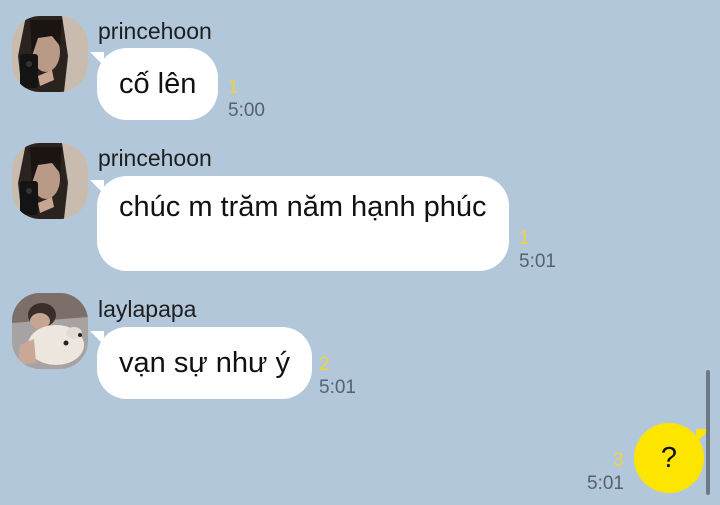 Image resolution: width=720 pixels, height=505 pixels. Describe the element at coordinates (708, 432) in the screenshot. I see `scrollbar` at that location.